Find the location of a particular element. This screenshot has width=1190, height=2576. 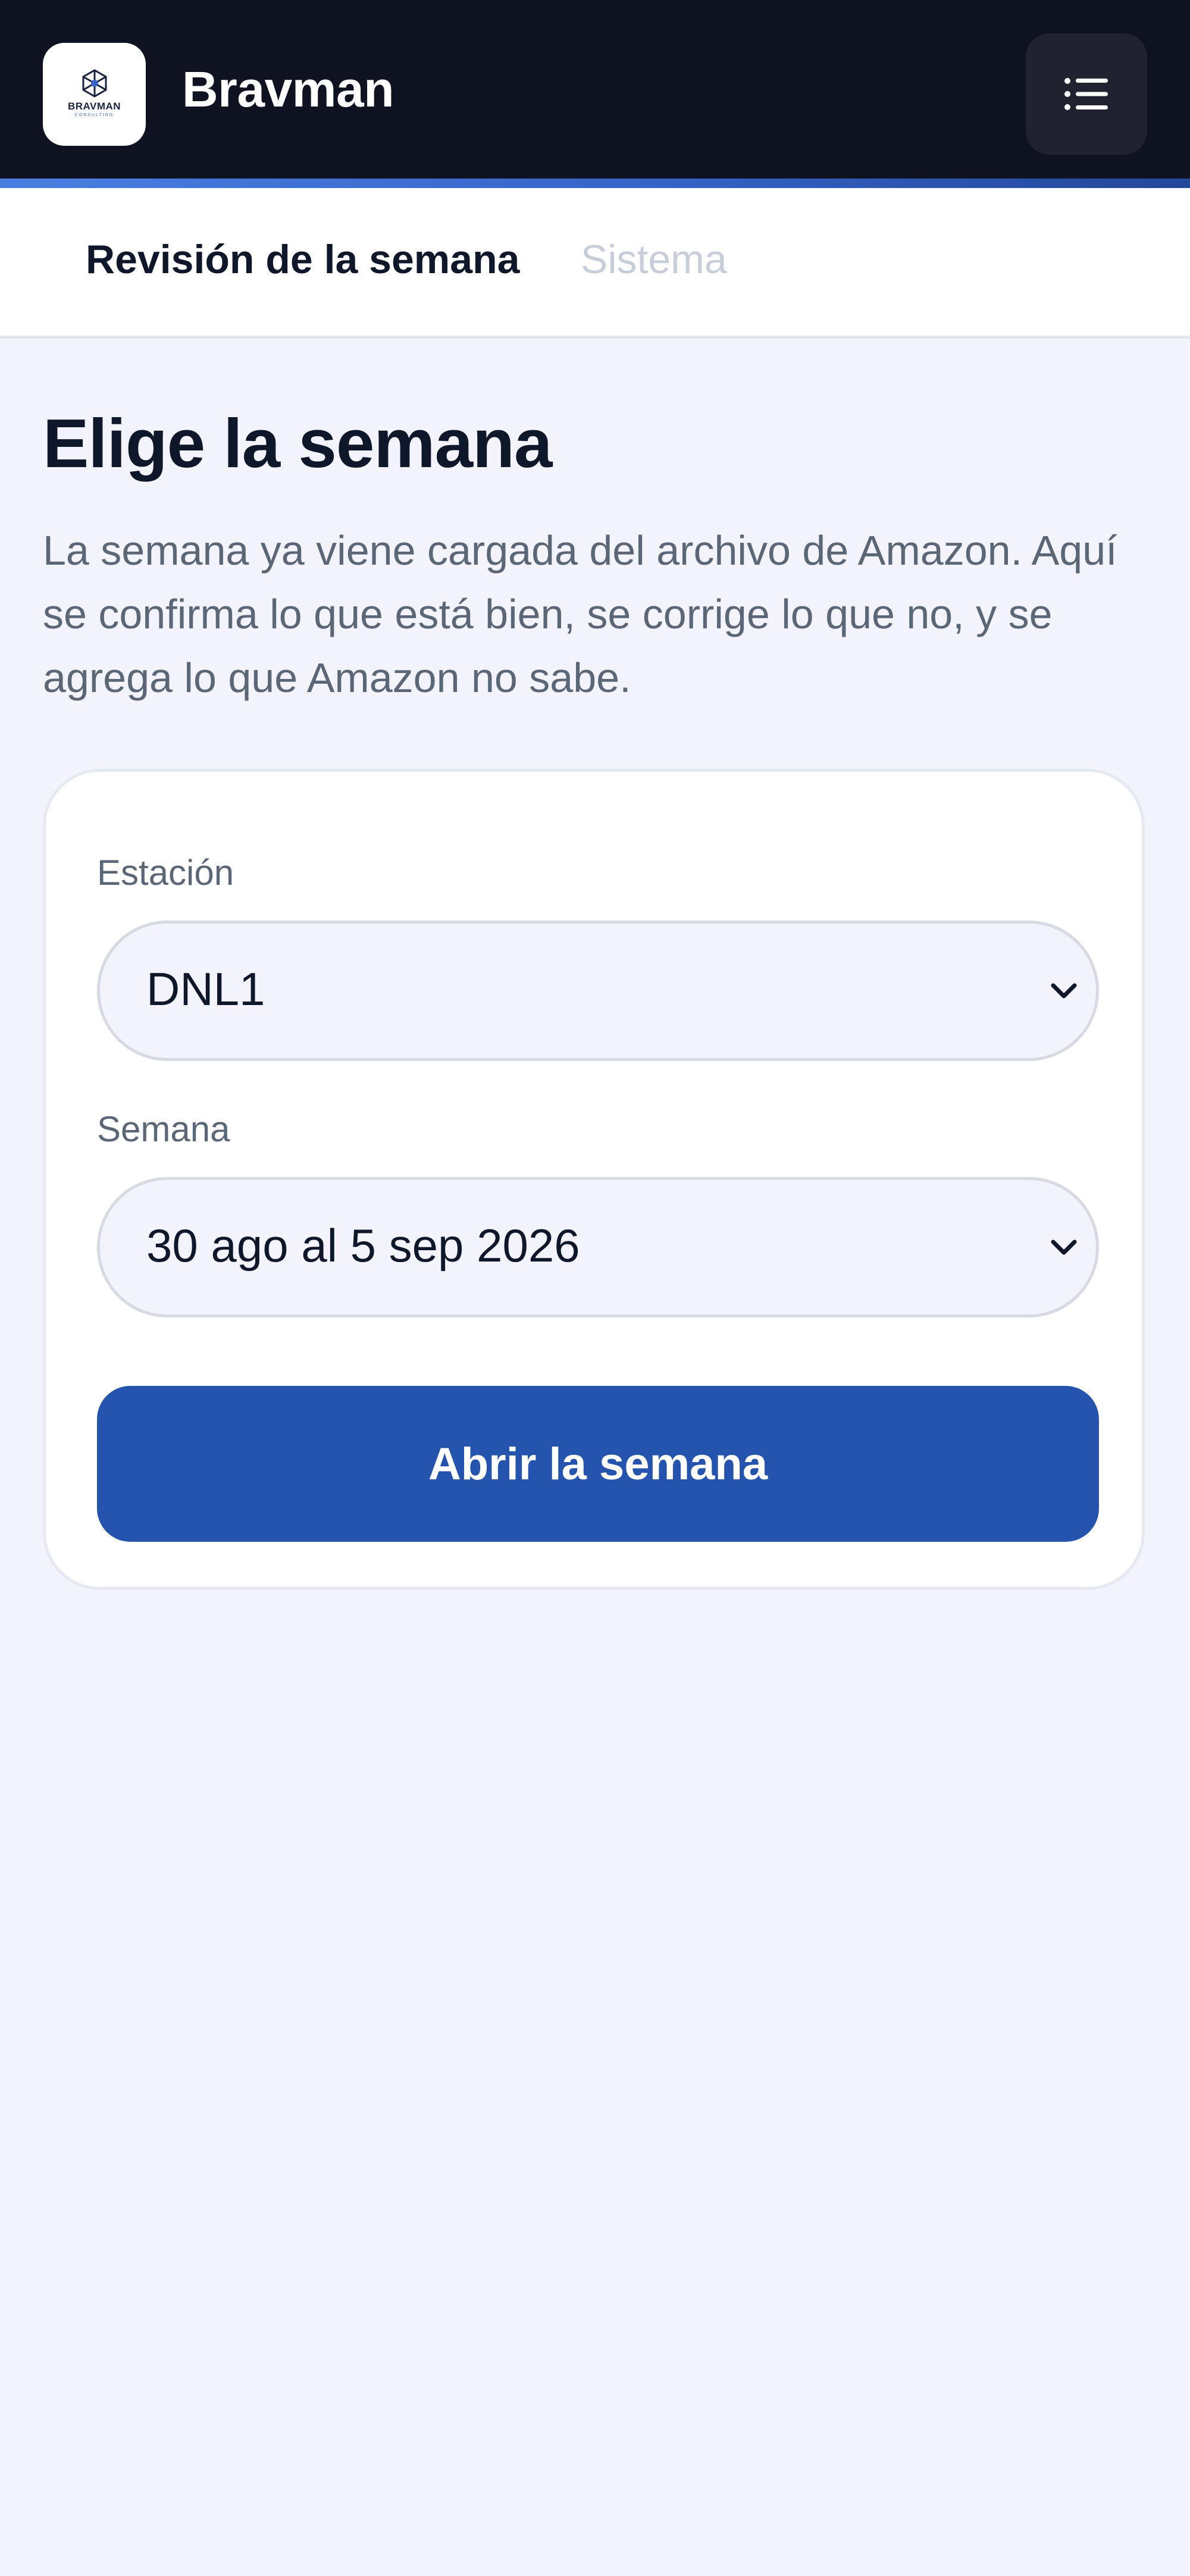

logo: BRAVMAN CONSULTING is located at coordinates (94, 94).